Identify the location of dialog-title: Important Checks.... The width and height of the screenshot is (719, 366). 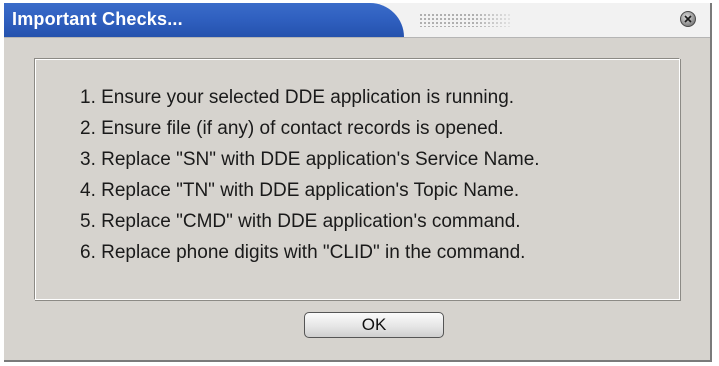
(97, 19).